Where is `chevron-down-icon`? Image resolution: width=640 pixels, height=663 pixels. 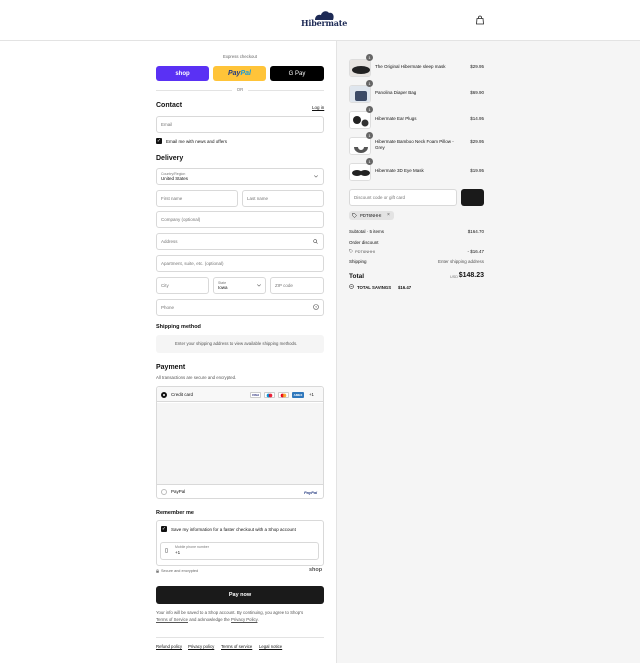
chevron-down-icon is located at coordinates (259, 285).